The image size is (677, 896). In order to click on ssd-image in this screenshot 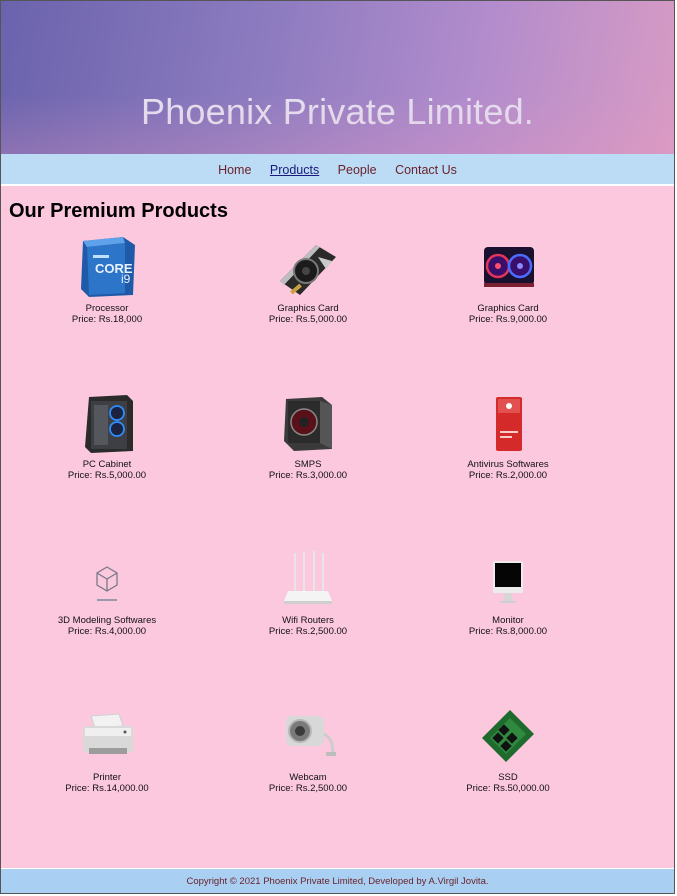, I will do `click(508, 736)`.